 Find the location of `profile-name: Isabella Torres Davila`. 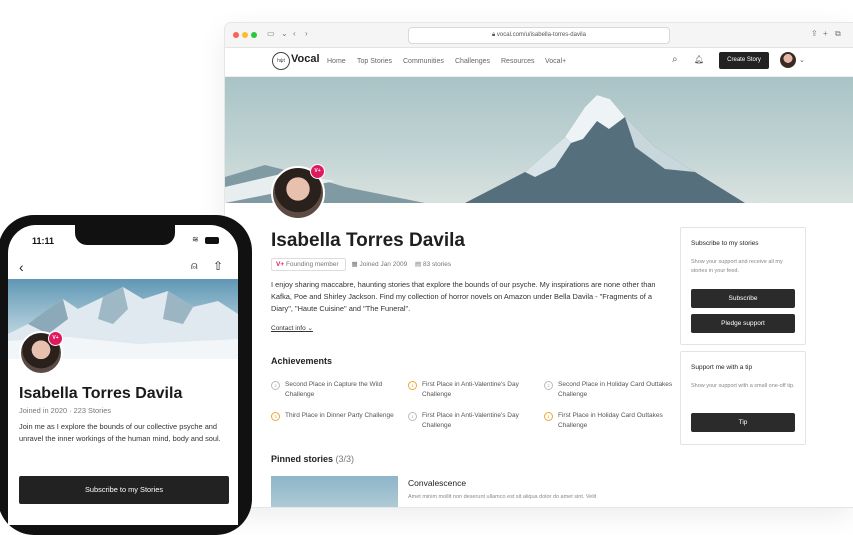

profile-name: Isabella Torres Davila is located at coordinates (368, 240).